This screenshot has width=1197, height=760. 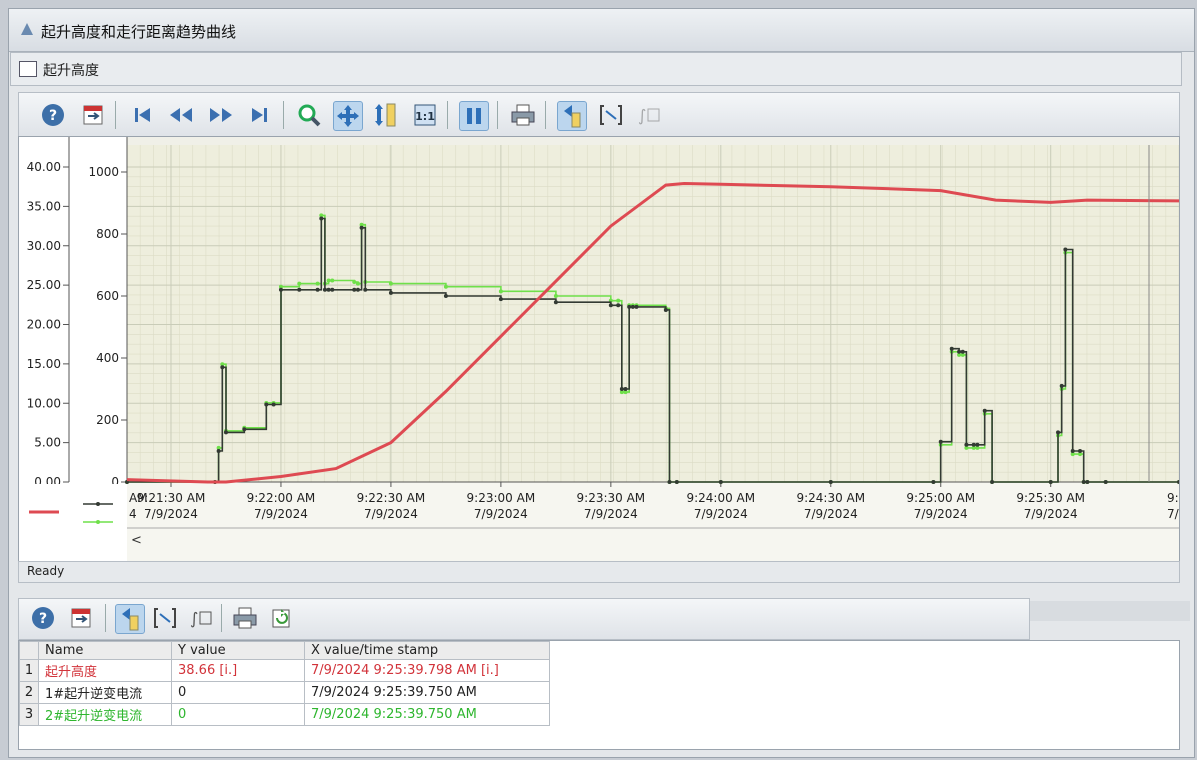 What do you see at coordinates (259, 115) in the screenshot?
I see `last-icon` at bounding box center [259, 115].